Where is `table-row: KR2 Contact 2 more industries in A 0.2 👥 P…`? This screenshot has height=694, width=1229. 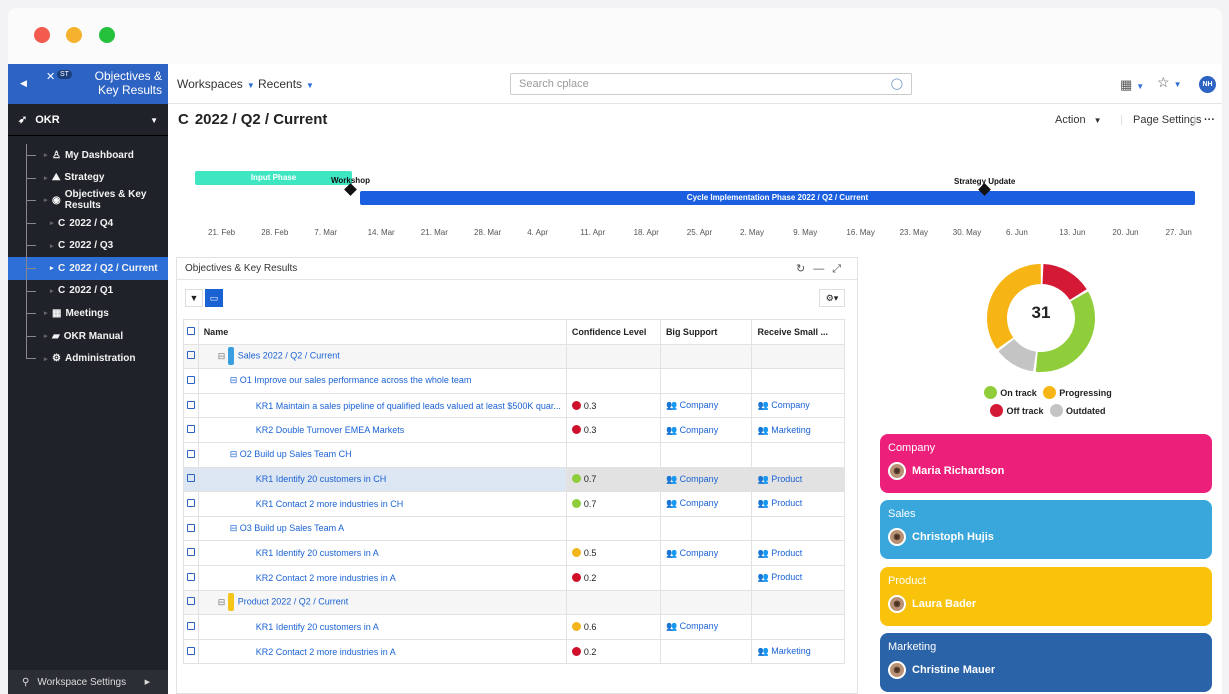
table-row: KR2 Contact 2 more industries in A 0.2 👥 P… is located at coordinates (514, 577).